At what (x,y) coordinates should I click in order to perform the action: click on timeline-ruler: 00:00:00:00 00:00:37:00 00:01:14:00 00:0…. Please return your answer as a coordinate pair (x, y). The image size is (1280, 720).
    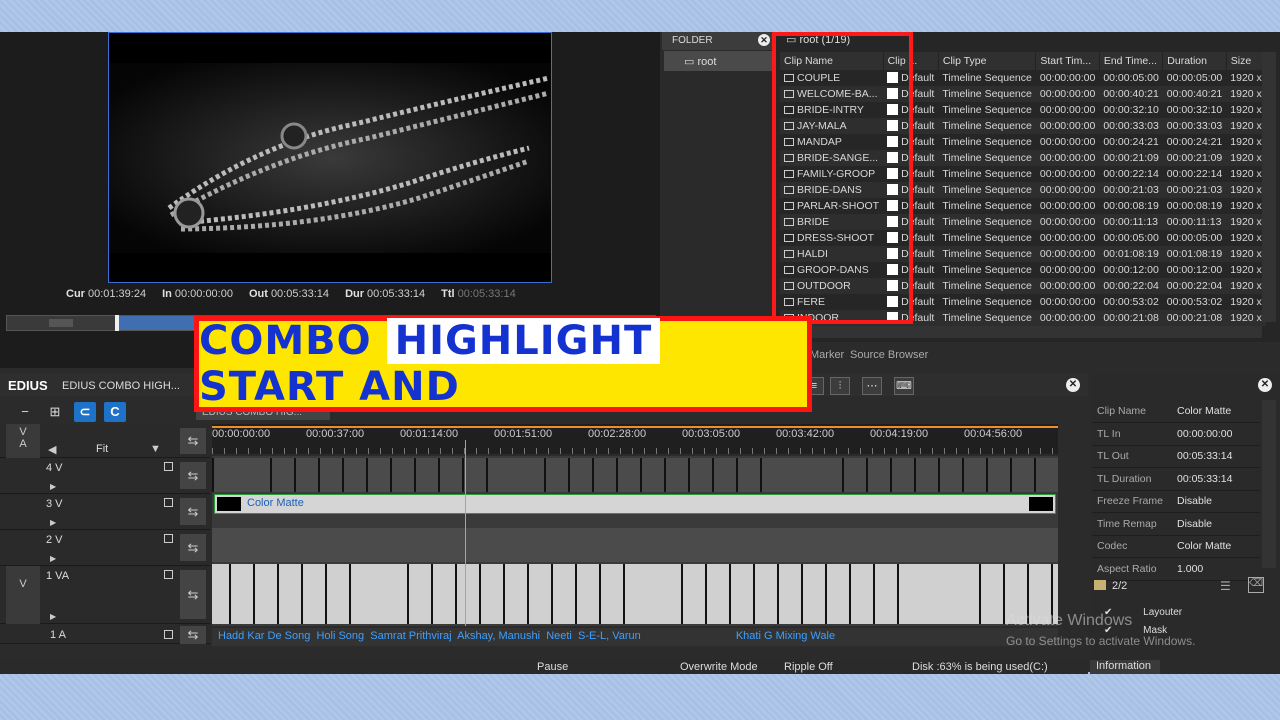
    Looking at the image, I should click on (635, 439).